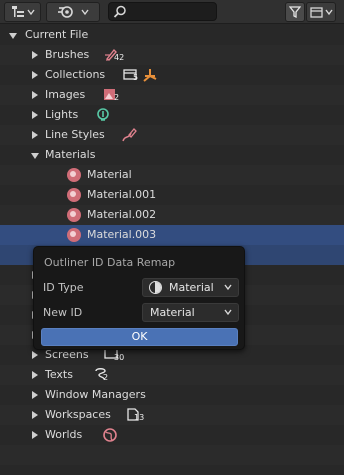 Image resolution: width=344 pixels, height=475 pixels. What do you see at coordinates (316, 12) in the screenshot?
I see `collection-box-icon` at bounding box center [316, 12].